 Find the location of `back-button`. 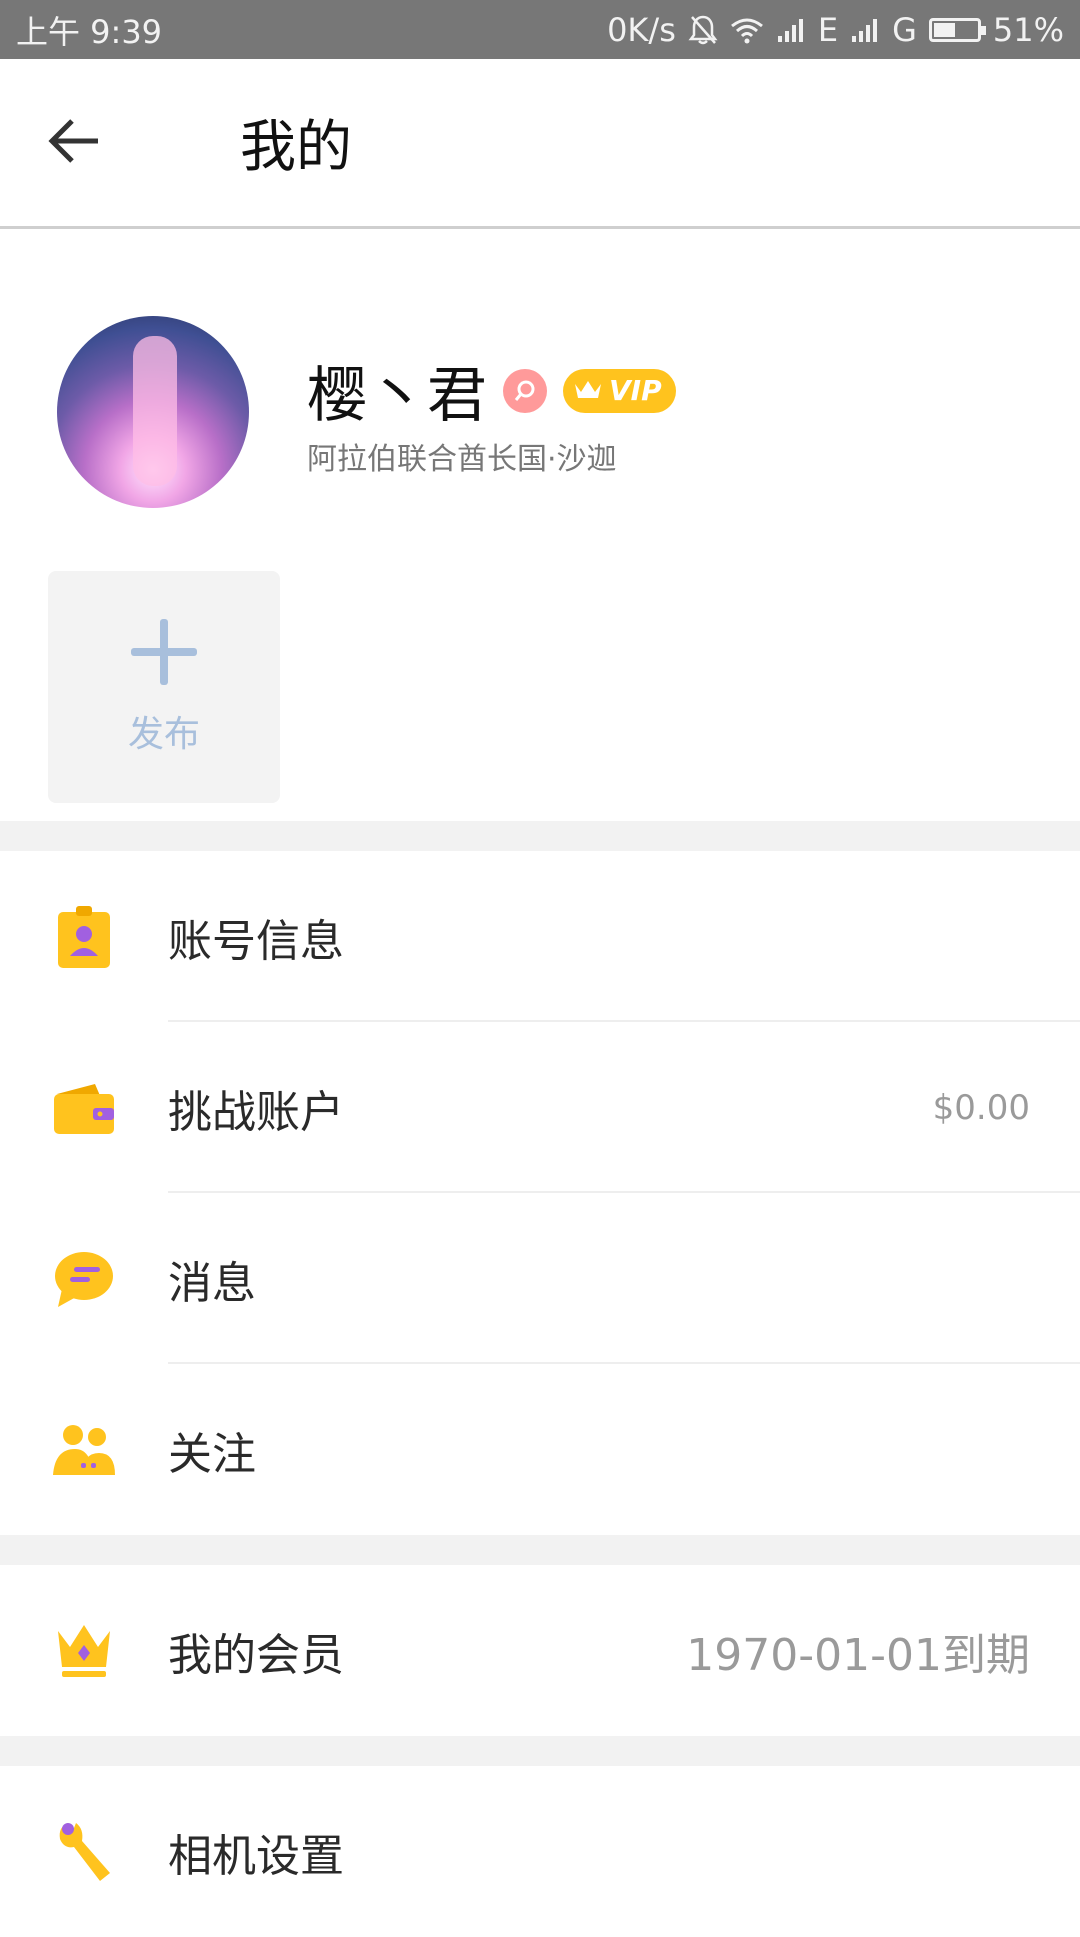

back-button is located at coordinates (75, 143).